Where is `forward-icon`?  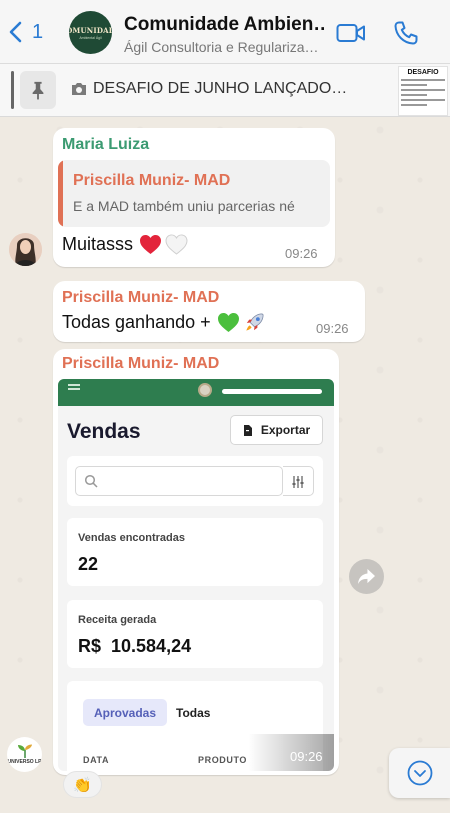
forward-icon is located at coordinates (366, 576).